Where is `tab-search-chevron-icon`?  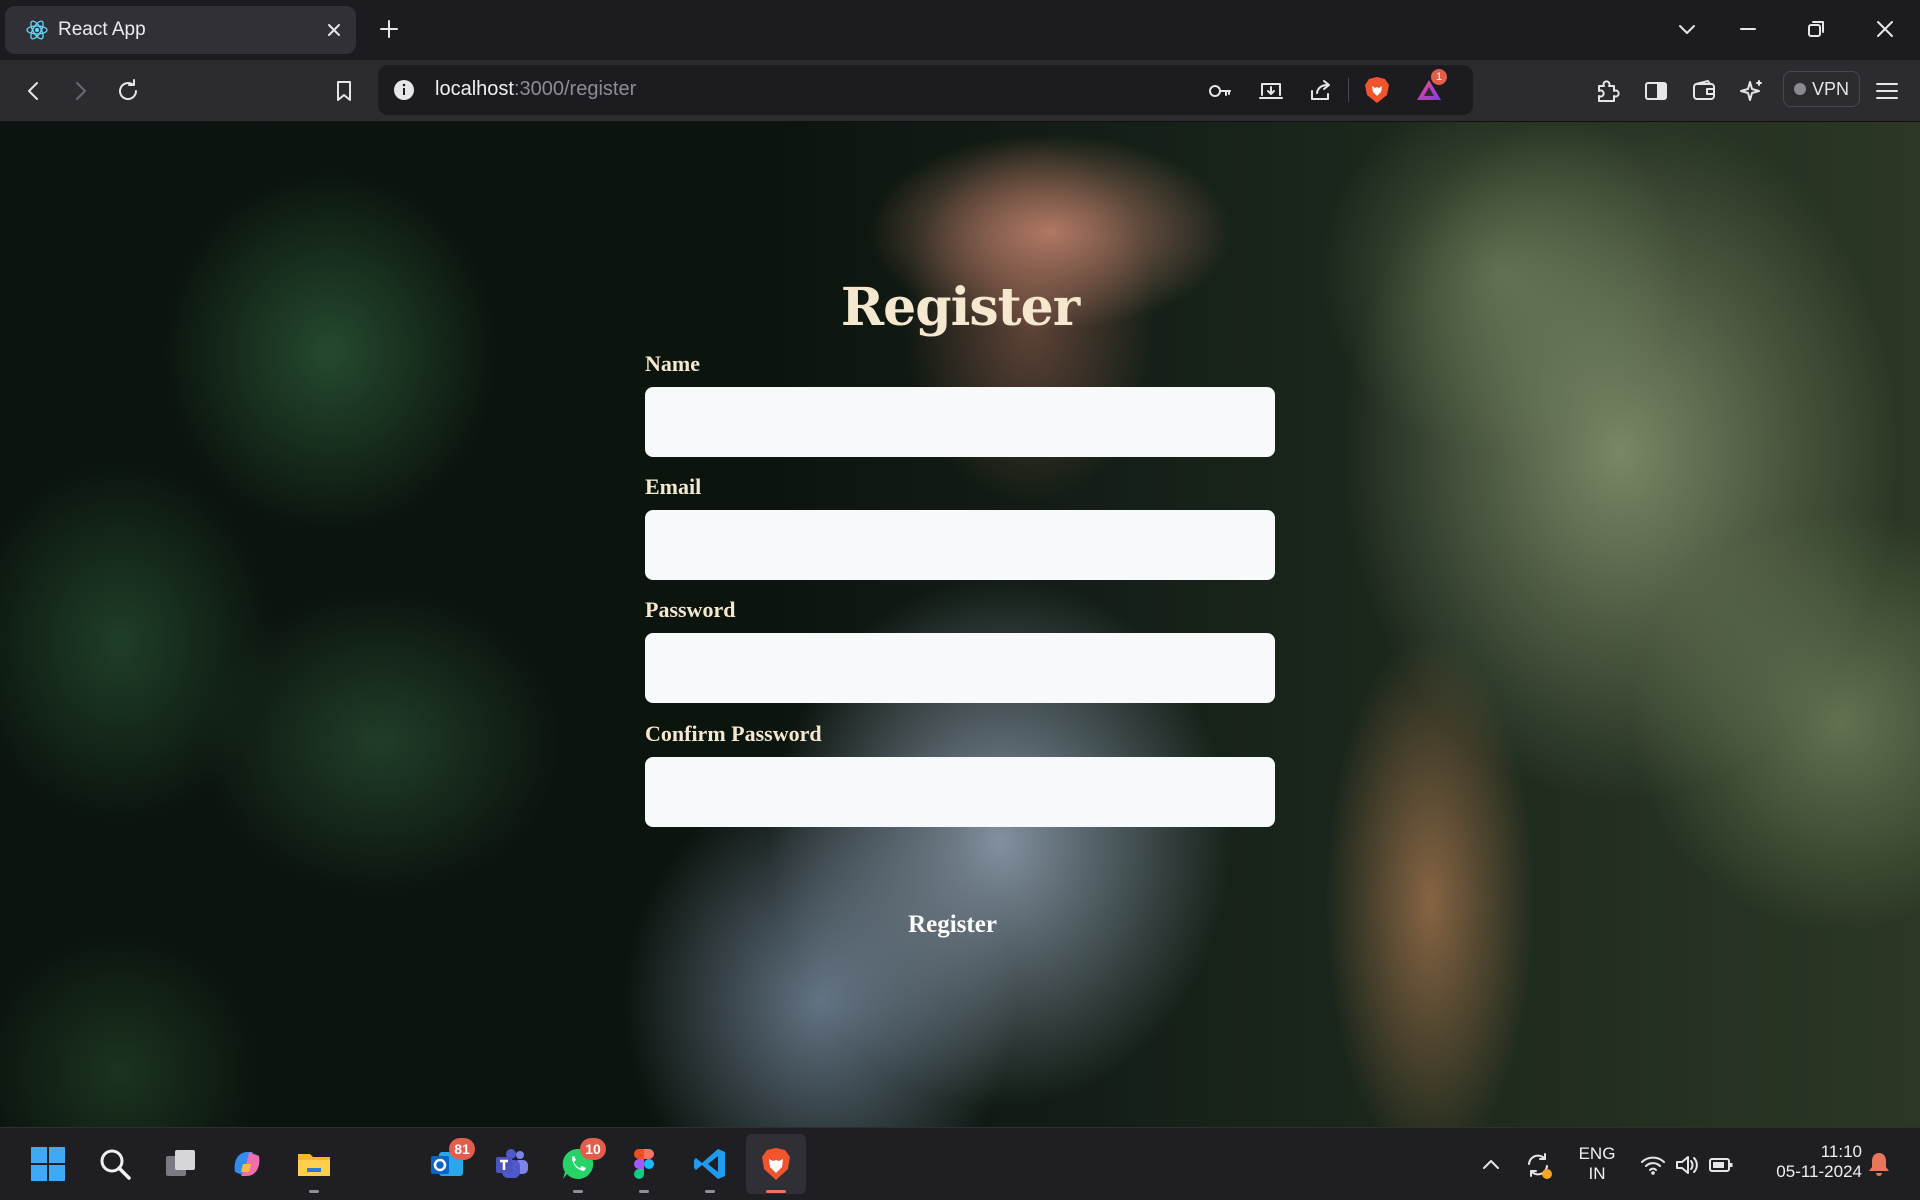 tab-search-chevron-icon is located at coordinates (1687, 29).